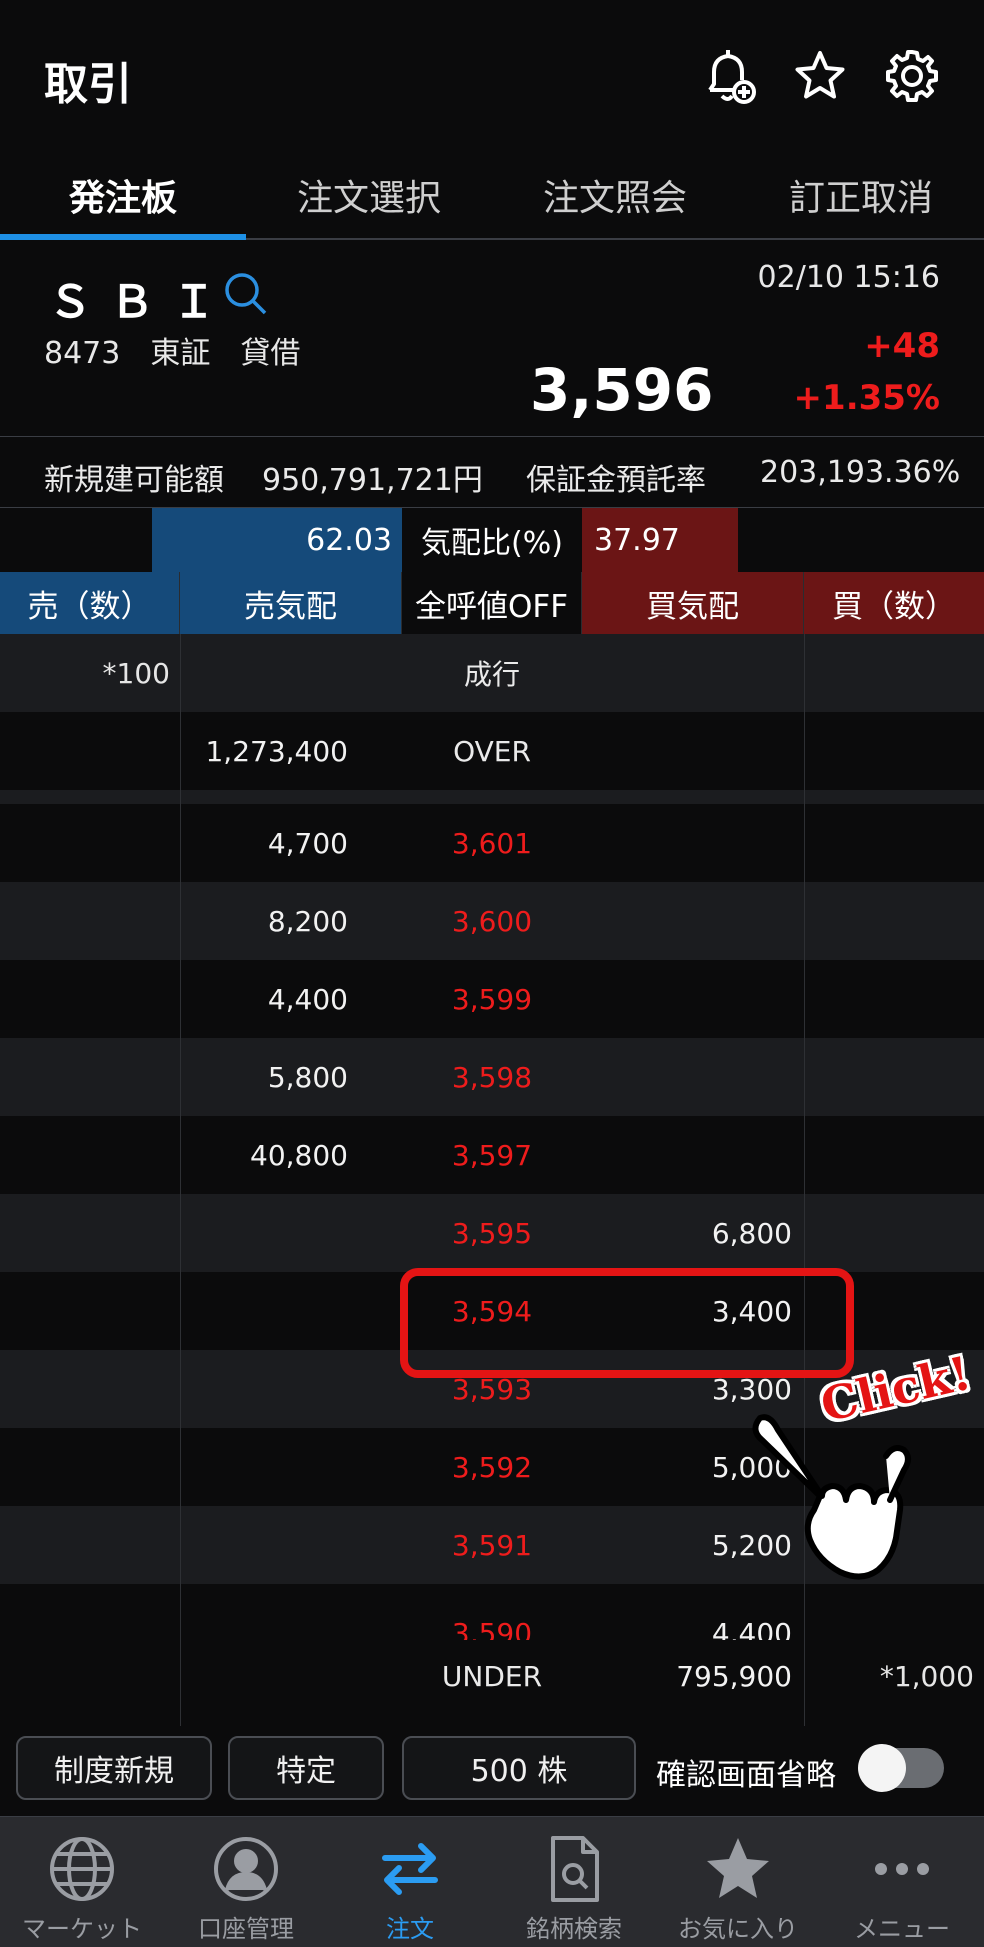  I want to click on nav-stock-search: 銘柄検索, so click(574, 1882).